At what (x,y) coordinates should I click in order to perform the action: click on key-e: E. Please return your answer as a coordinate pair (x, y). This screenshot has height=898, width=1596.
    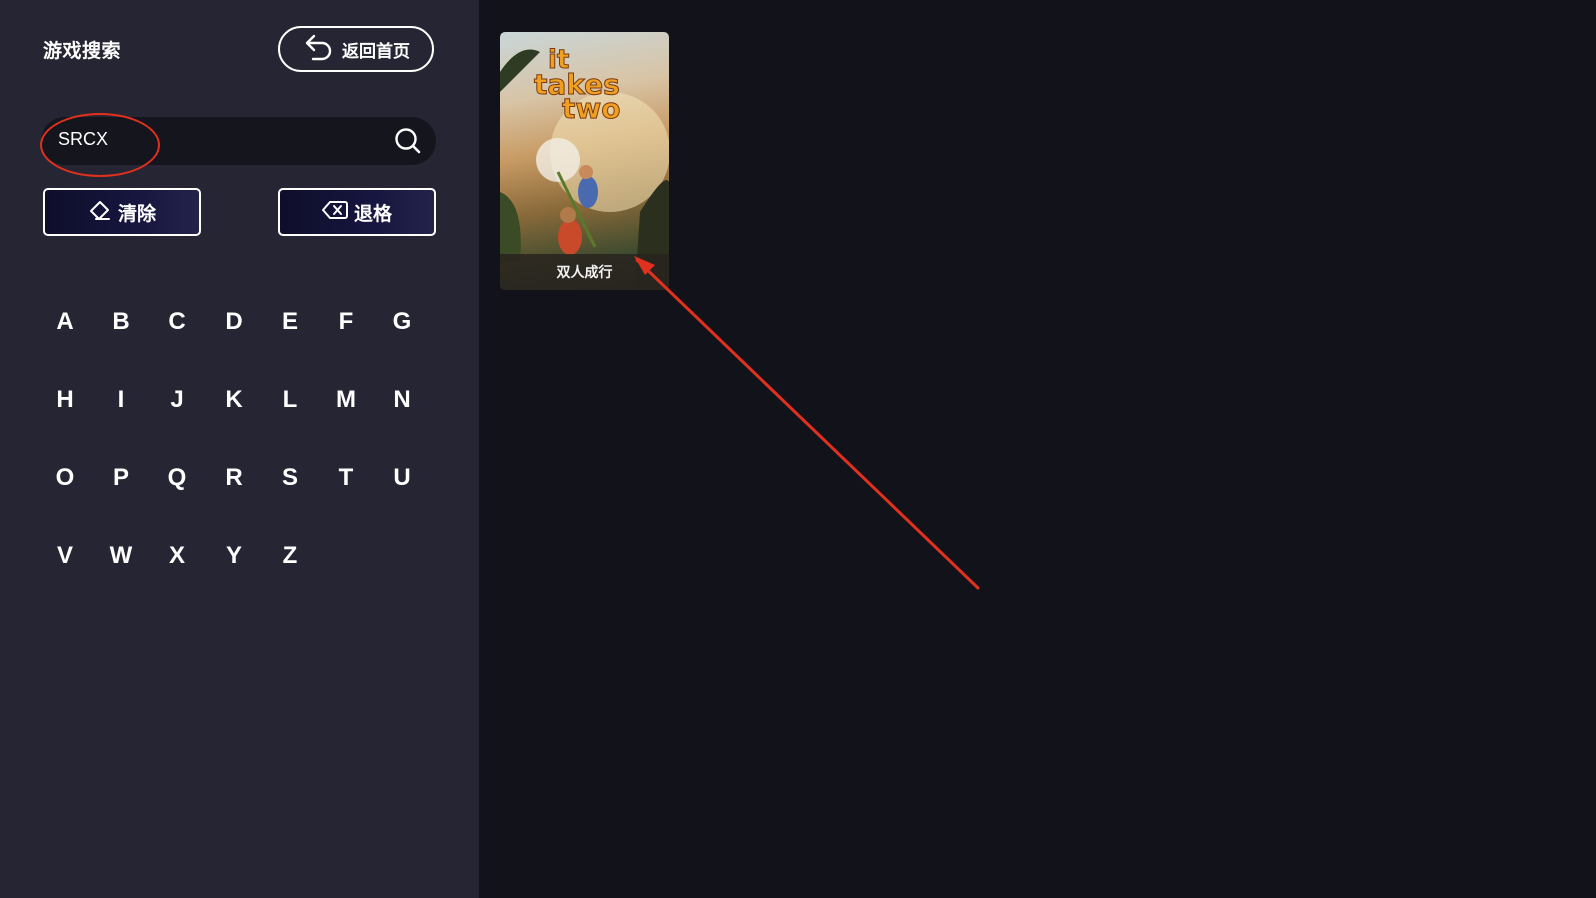
    Looking at the image, I should click on (290, 322).